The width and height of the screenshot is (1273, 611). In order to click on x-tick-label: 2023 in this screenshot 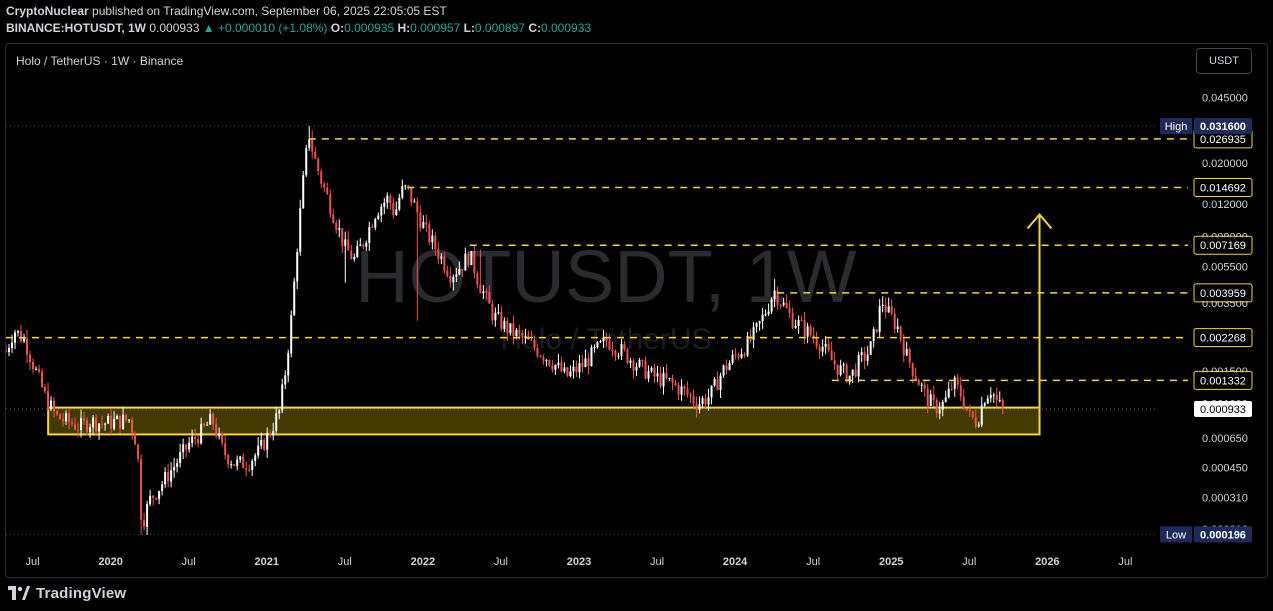, I will do `click(579, 562)`.